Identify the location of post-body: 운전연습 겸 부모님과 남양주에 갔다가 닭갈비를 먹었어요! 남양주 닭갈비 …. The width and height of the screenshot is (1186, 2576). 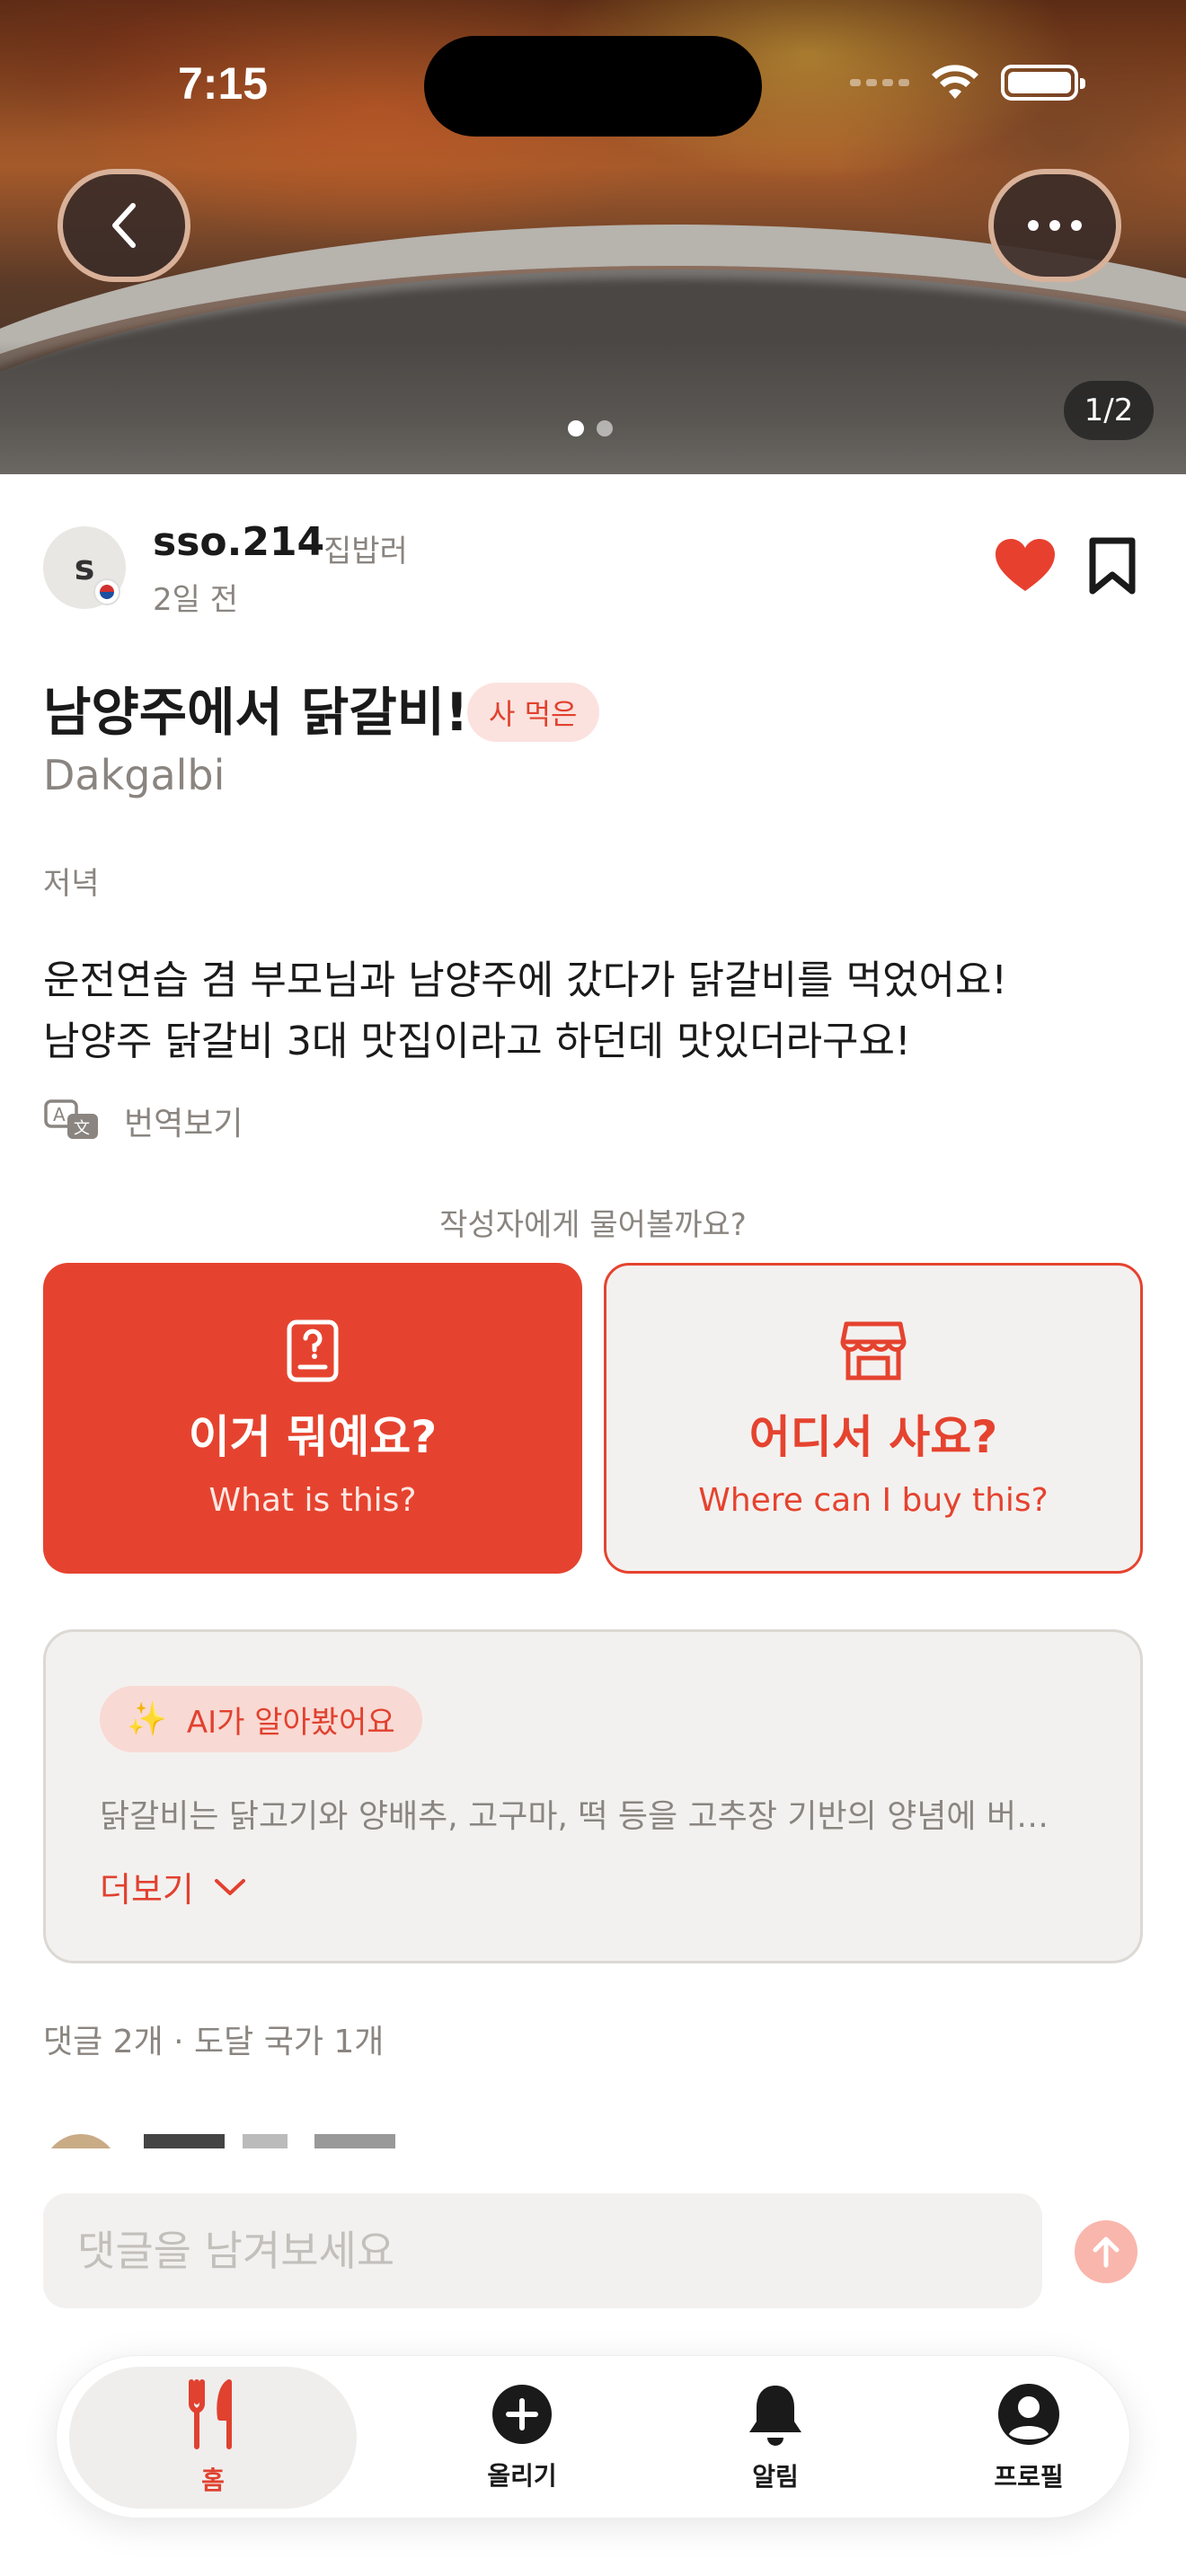
(600, 1011).